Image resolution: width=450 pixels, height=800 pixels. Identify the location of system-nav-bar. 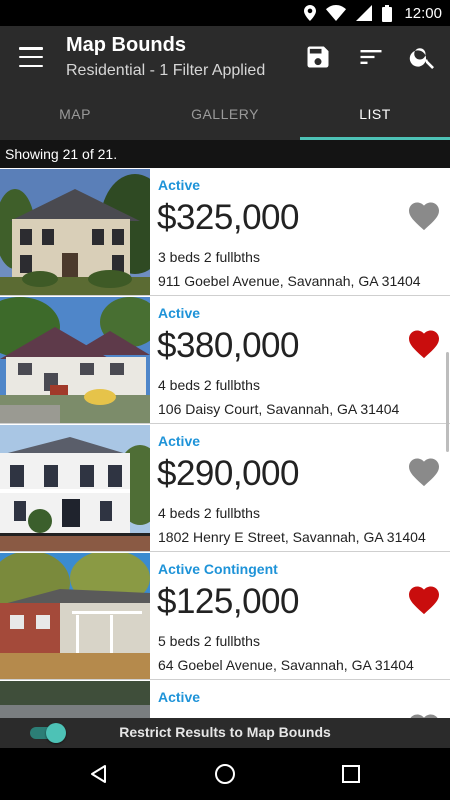
(225, 774).